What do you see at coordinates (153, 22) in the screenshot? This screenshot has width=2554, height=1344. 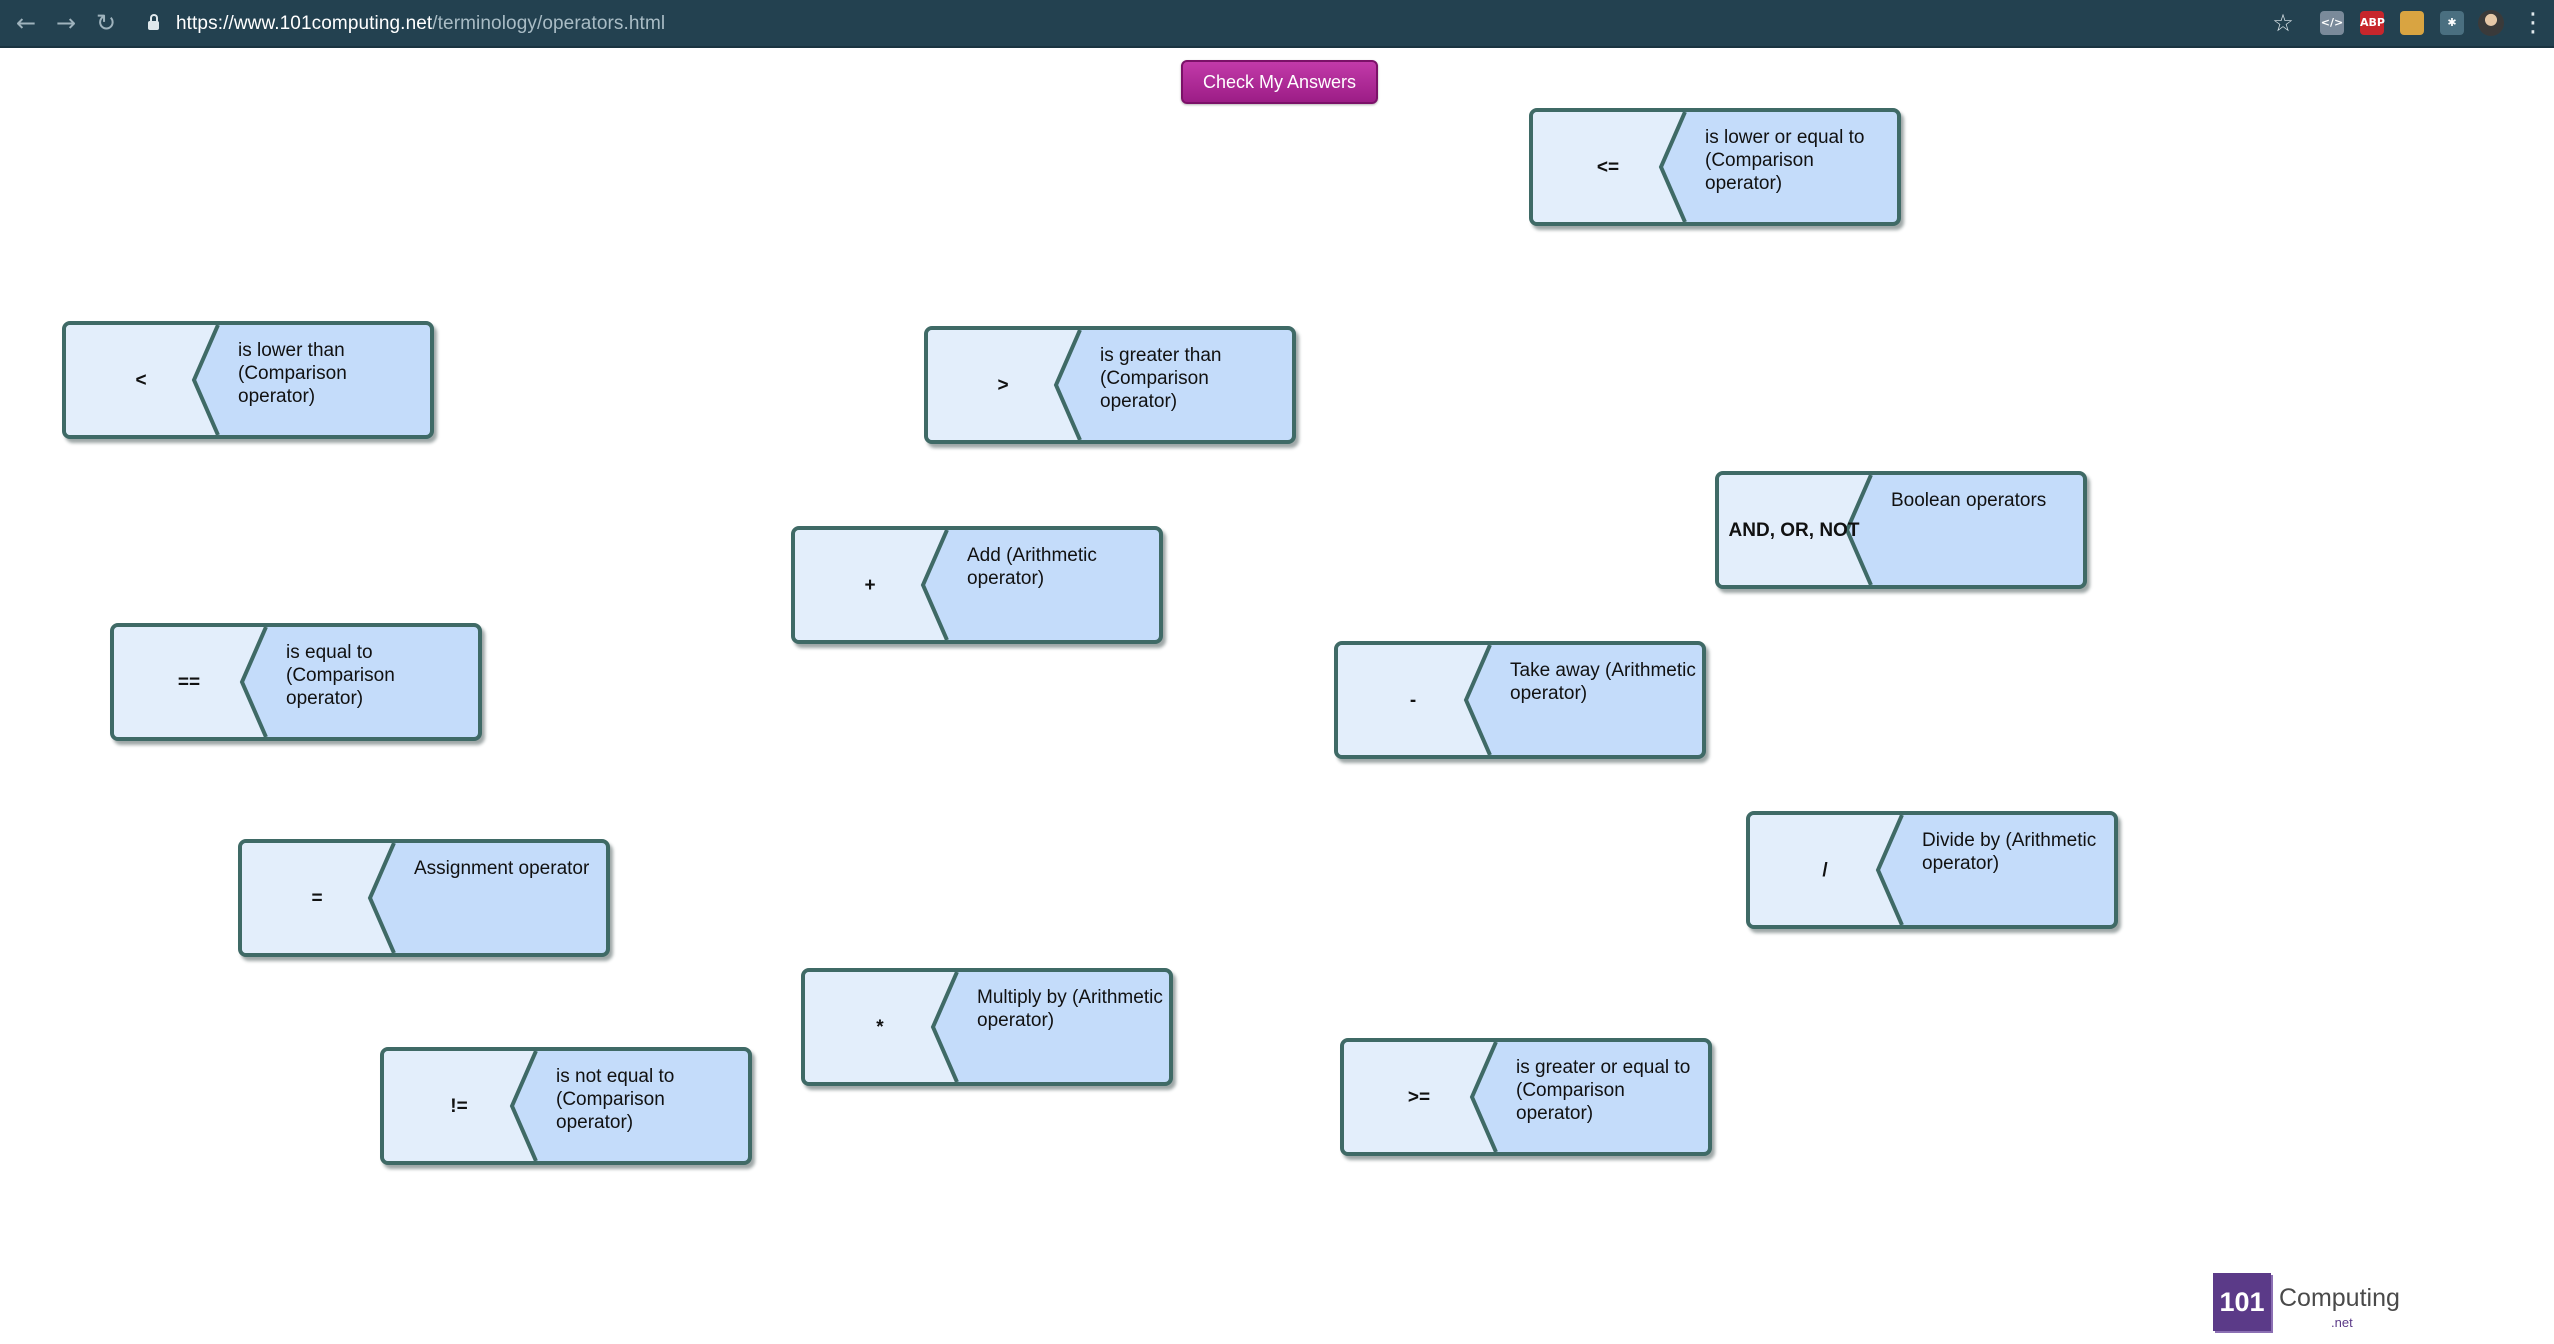 I see `lock-icon` at bounding box center [153, 22].